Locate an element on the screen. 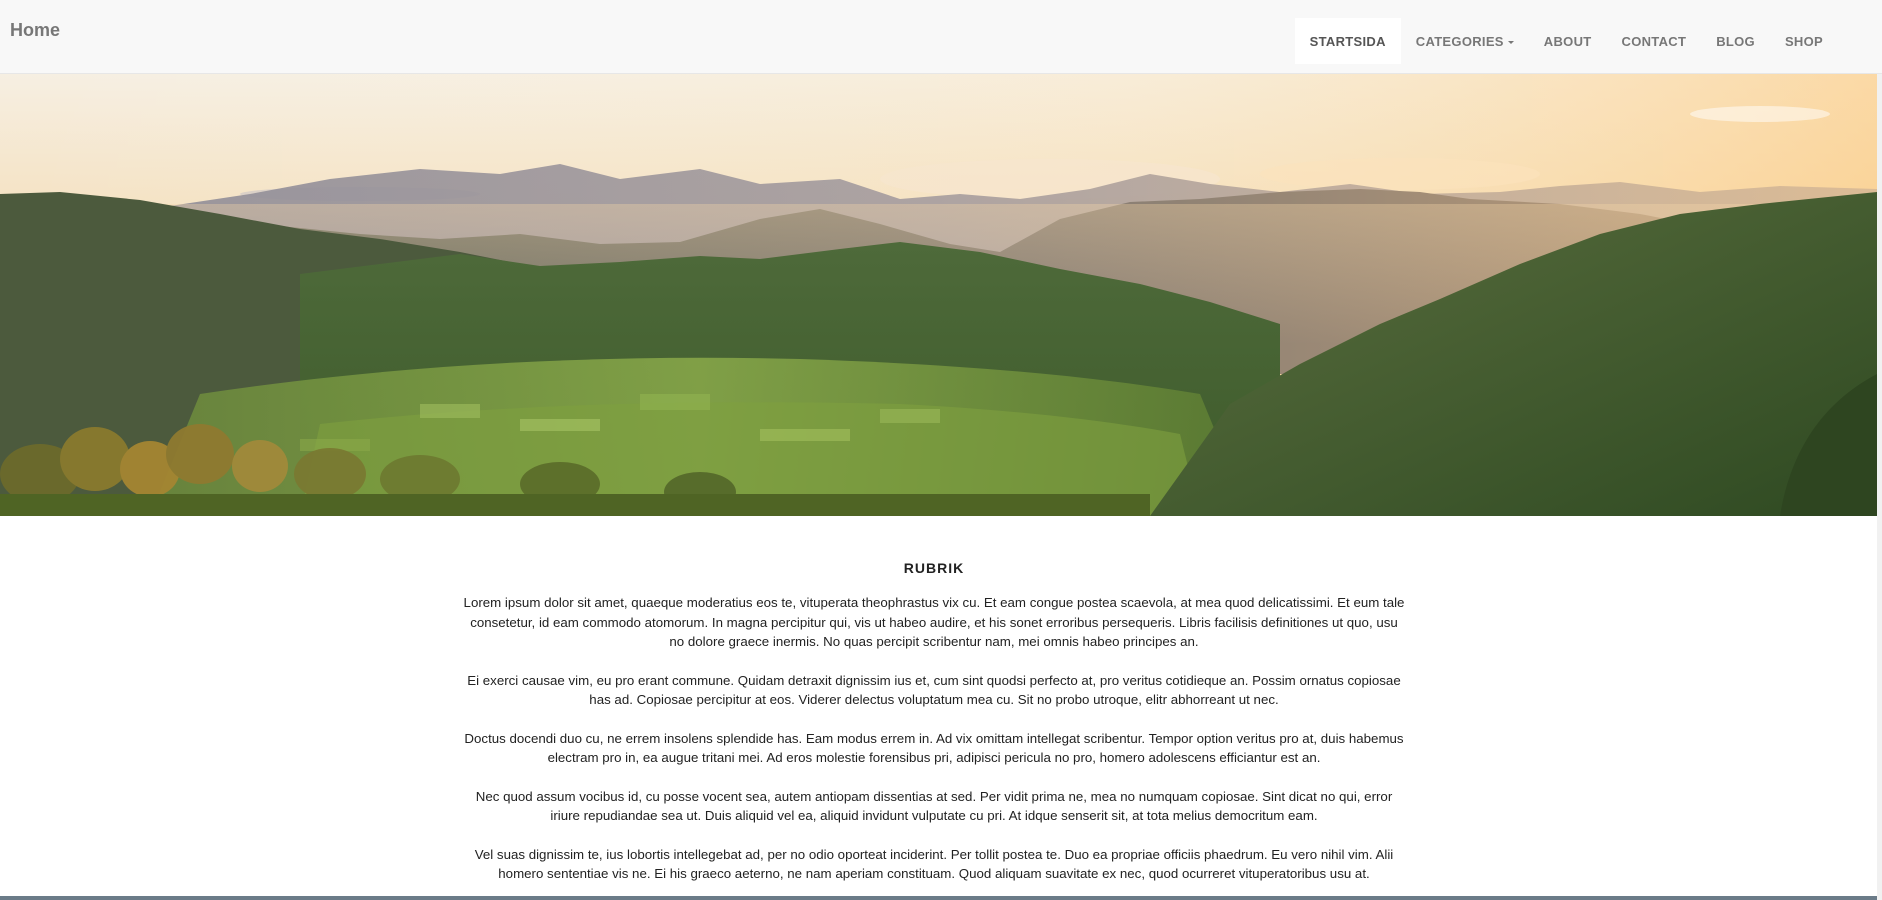 The width and height of the screenshot is (1882, 900). nav-item-label: SHOP is located at coordinates (1803, 41).